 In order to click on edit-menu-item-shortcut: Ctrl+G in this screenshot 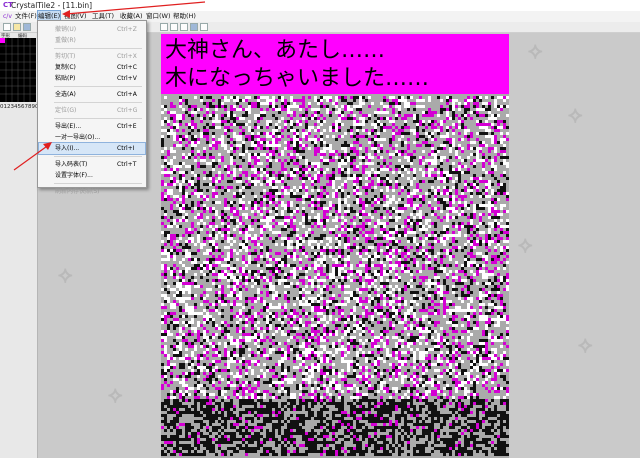, I will do `click(127, 110)`.